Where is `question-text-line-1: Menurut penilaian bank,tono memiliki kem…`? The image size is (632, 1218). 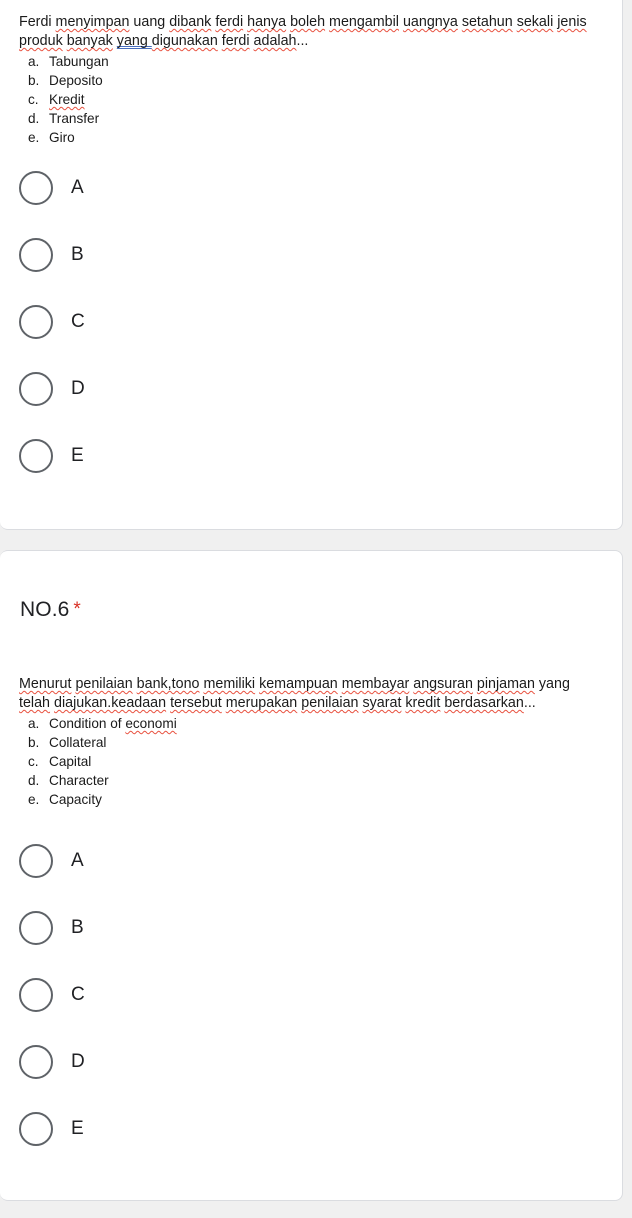
question-text-line-1: Menurut penilaian bank,tono memiliki kem… is located at coordinates (294, 684).